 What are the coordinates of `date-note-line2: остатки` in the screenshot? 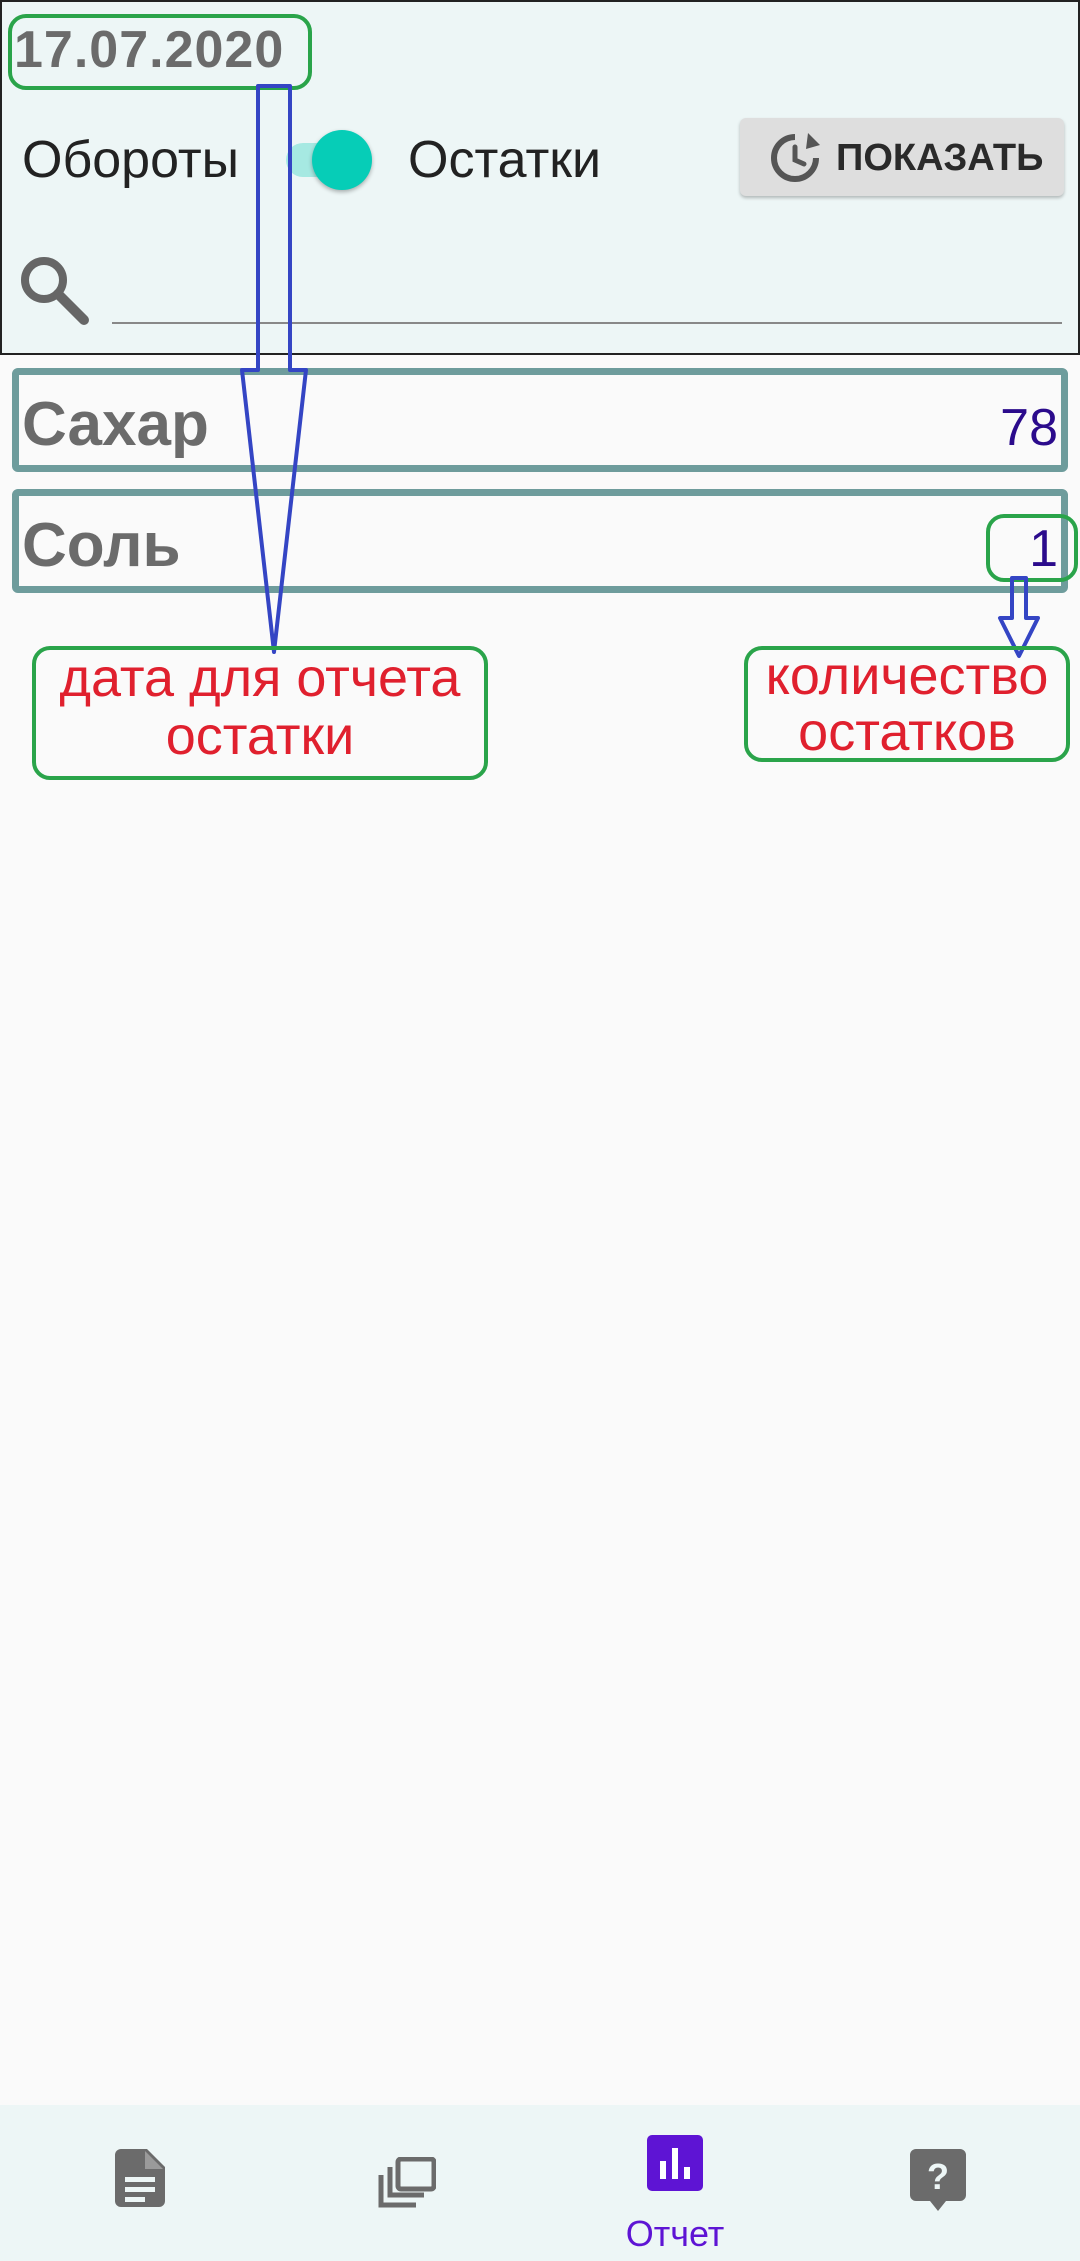 It's located at (260, 736).